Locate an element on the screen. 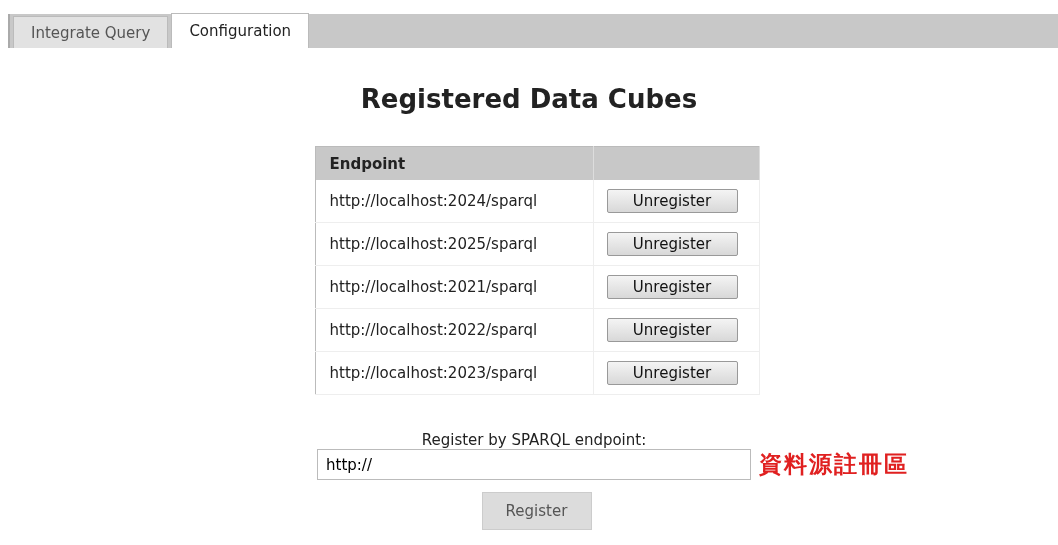 The height and width of the screenshot is (545, 1058). table-cell: http://localhost:2021/sparql is located at coordinates (454, 287).